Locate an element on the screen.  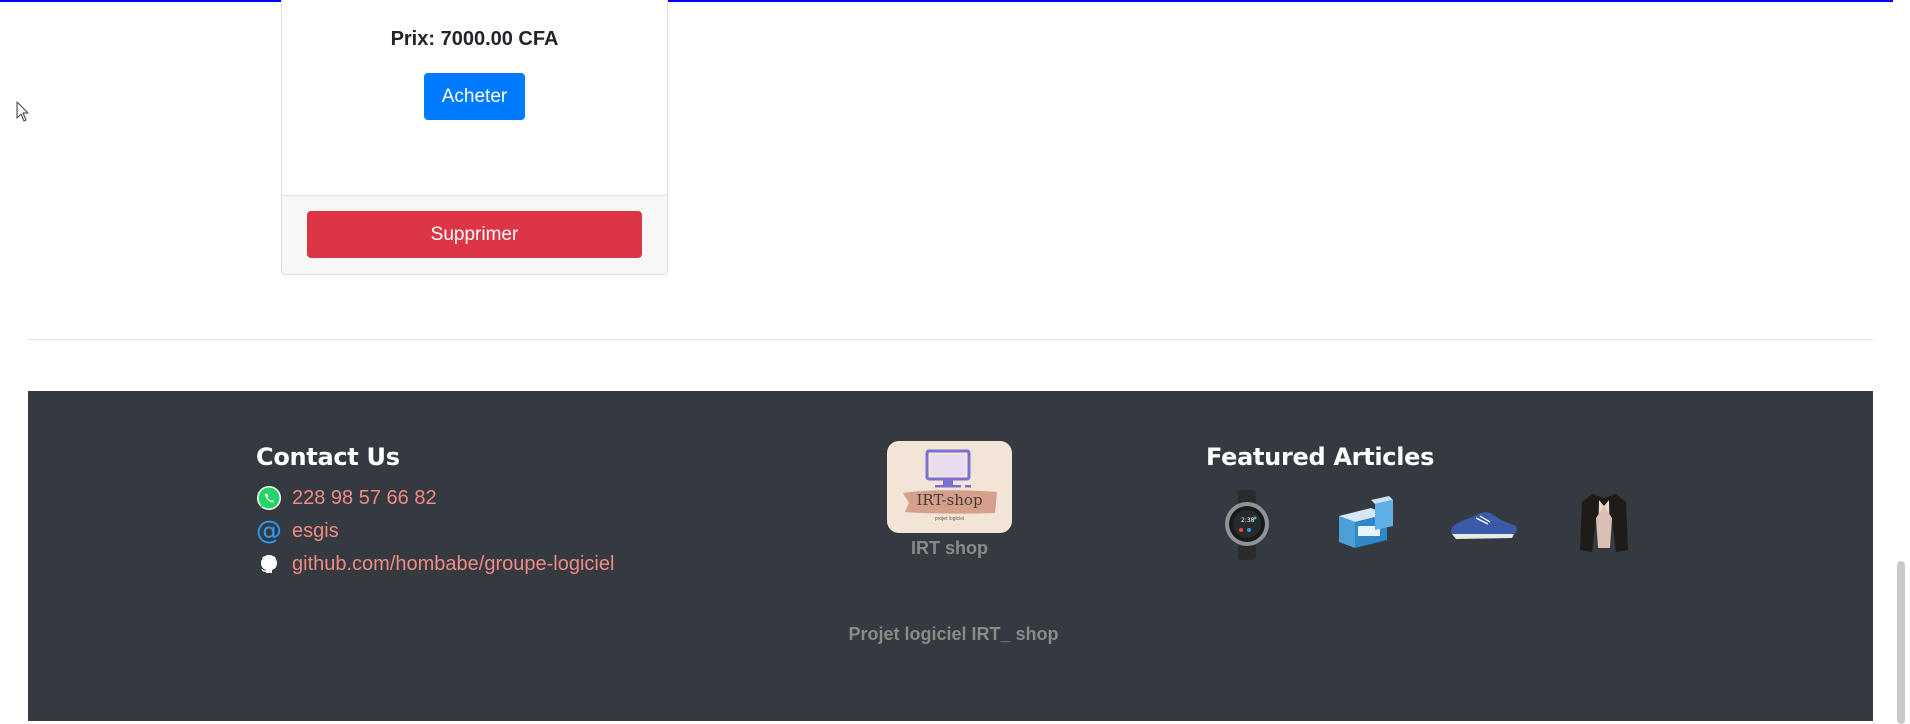
card-footer: Supprimer is located at coordinates (474, 234).